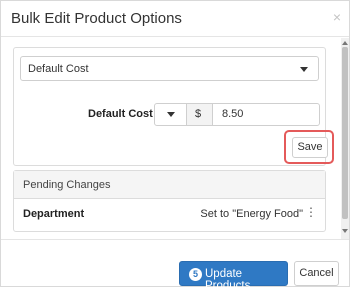 The image size is (350, 287). I want to click on cancel-button: Cancel, so click(316, 273).